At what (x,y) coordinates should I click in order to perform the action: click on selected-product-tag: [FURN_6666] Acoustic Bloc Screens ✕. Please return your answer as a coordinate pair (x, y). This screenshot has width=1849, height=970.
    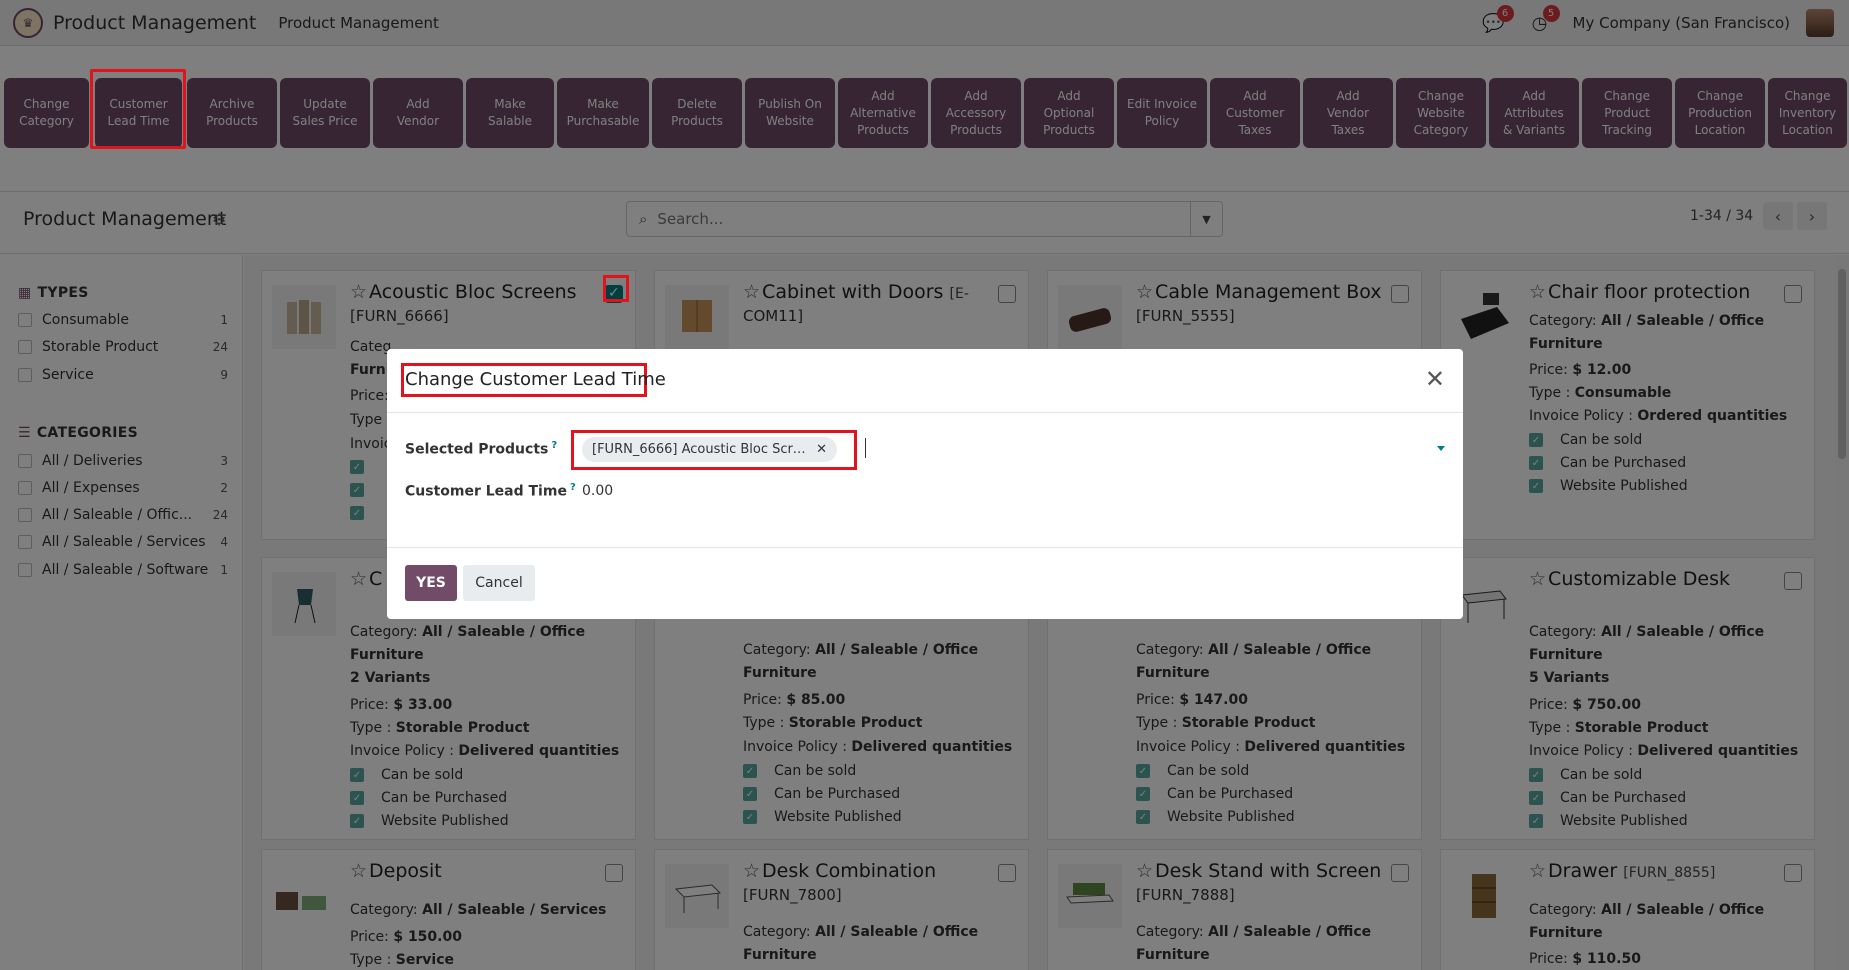
    Looking at the image, I should click on (709, 449).